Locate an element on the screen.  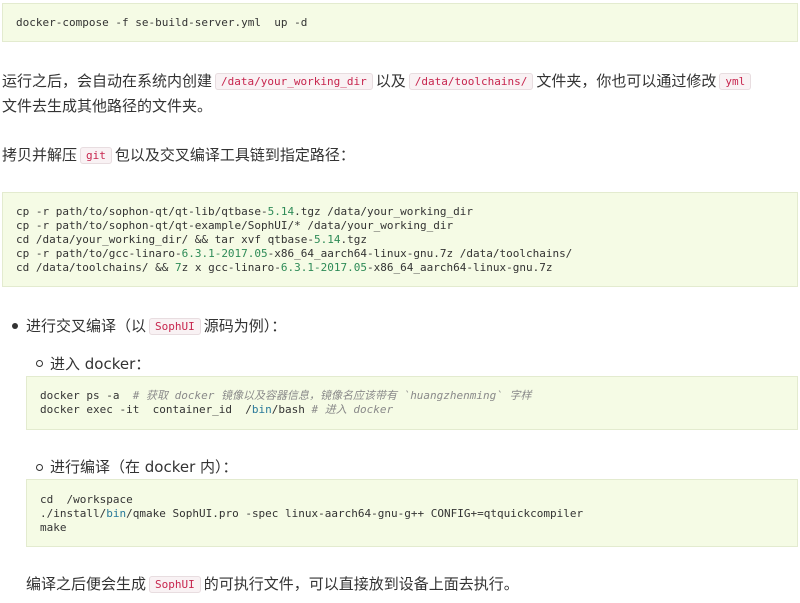
code-token: cp -r path/to/sophon-qt/qt-lib/qtbase- is located at coordinates (142, 211).